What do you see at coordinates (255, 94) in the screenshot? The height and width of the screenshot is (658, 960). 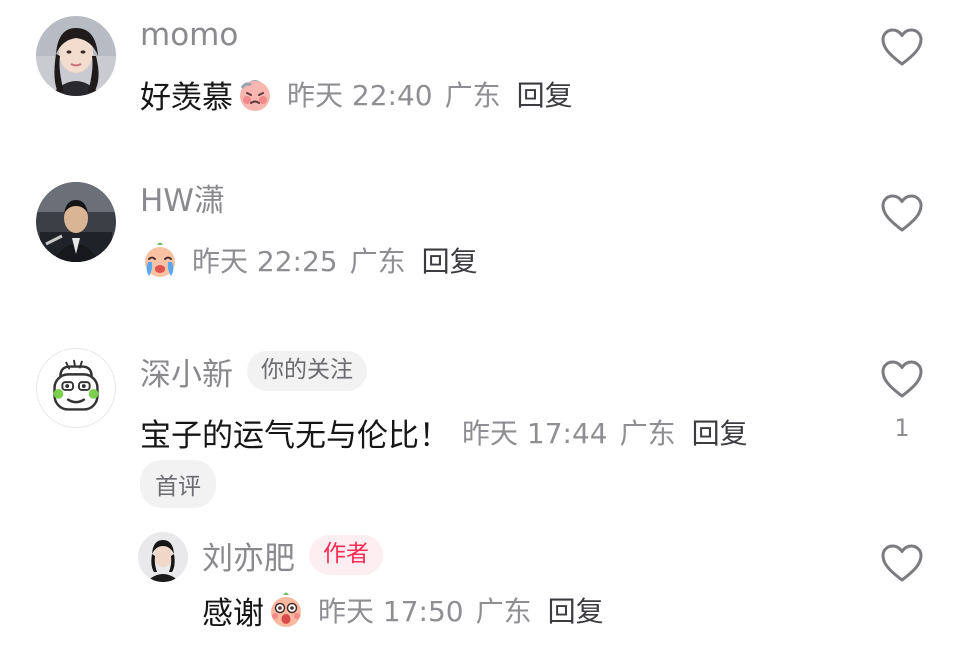 I see `blushing-emoji-icon` at bounding box center [255, 94].